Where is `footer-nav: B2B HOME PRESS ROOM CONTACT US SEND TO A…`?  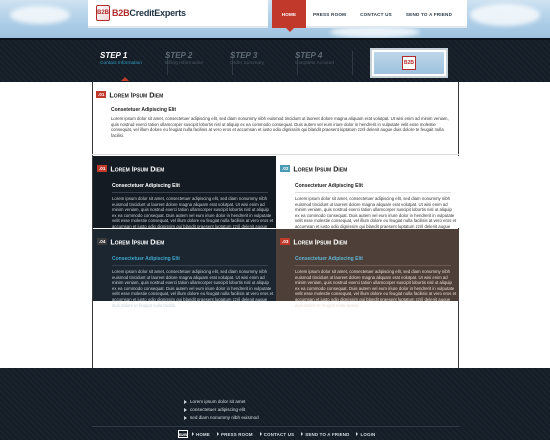
footer-nav: B2B HOME PRESS ROOM CONTACT US SEND TO A… is located at coordinates (280, 434).